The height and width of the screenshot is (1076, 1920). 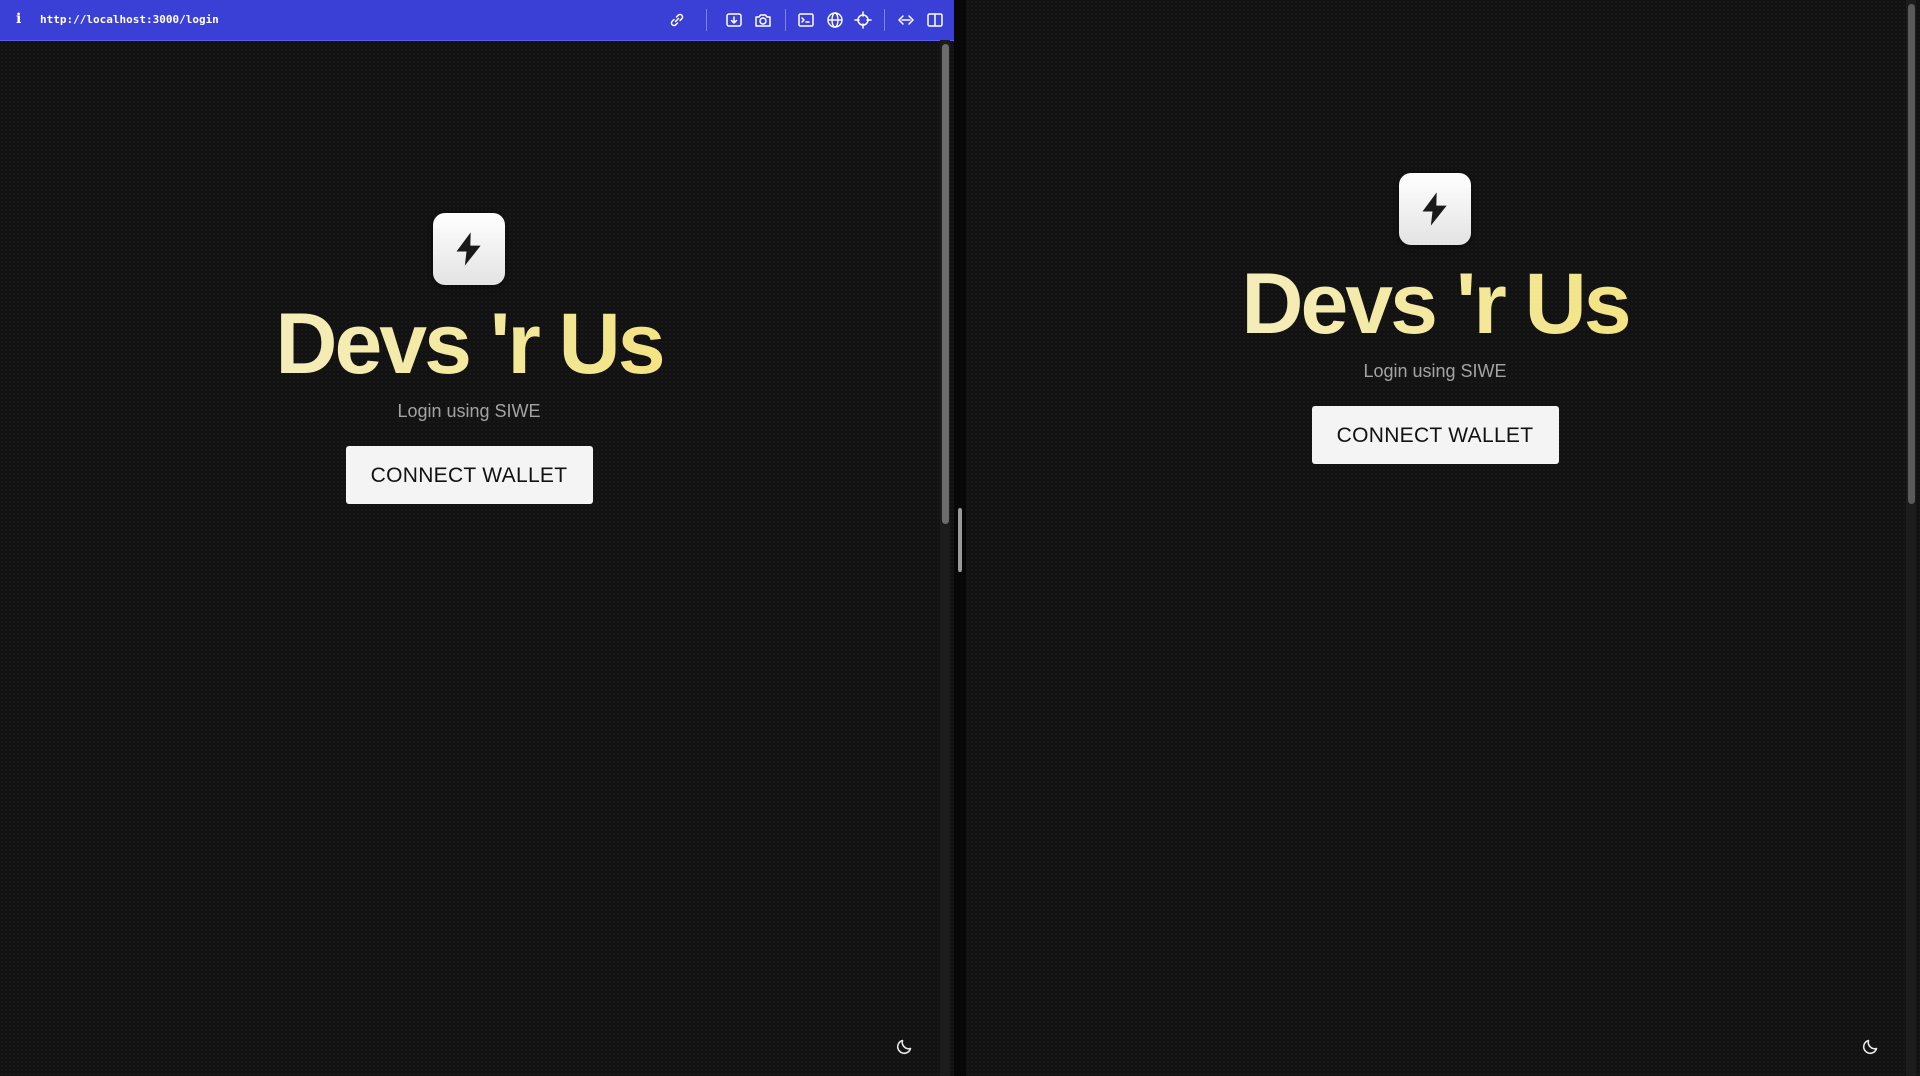 What do you see at coordinates (960, 540) in the screenshot?
I see `split-divider-handle` at bounding box center [960, 540].